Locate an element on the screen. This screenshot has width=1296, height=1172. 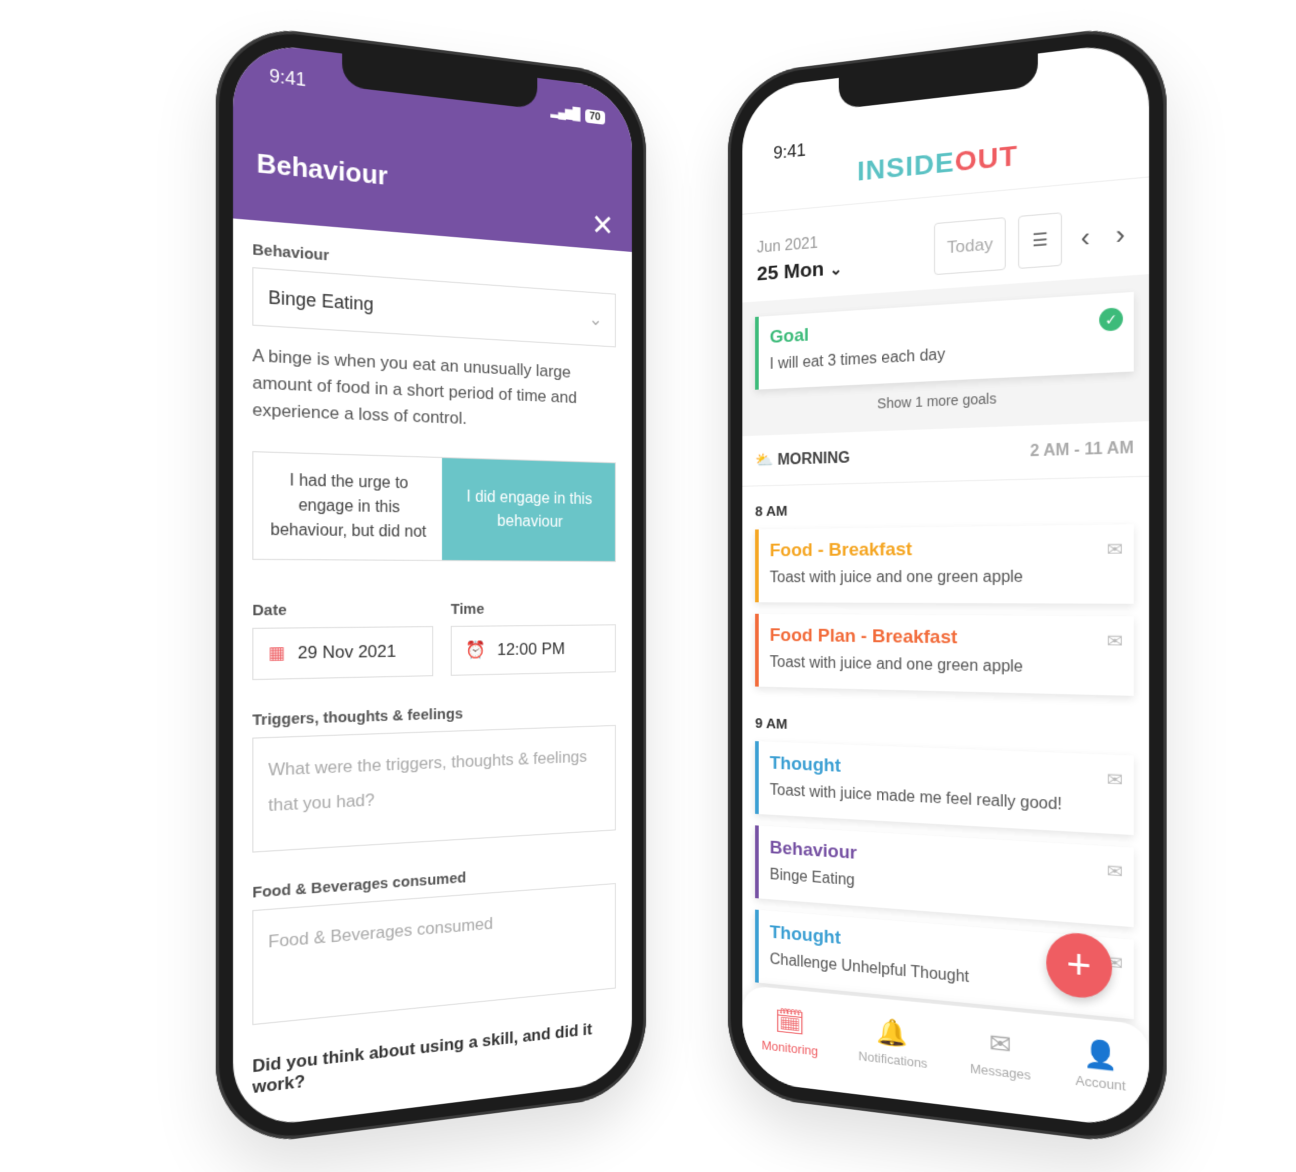
day-label: 25 Mon is located at coordinates (790, 271).